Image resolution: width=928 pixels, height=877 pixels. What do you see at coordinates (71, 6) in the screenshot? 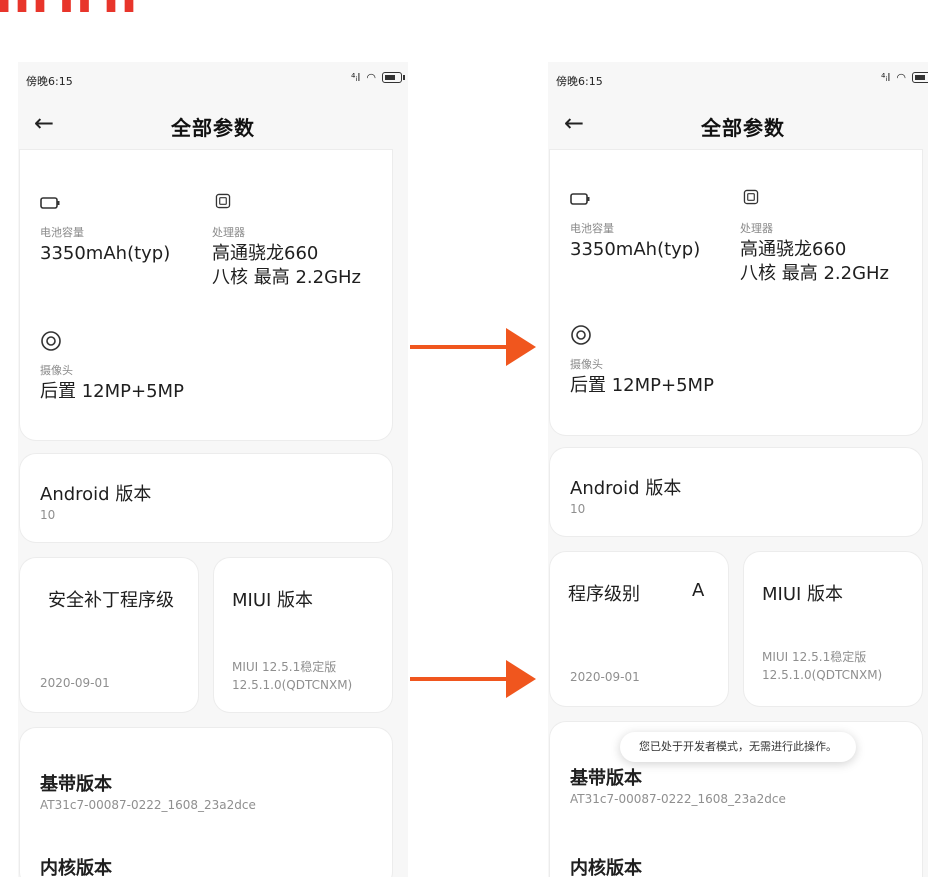
I see `top-caption-fragment: ▌▌▌ ▌▌ ▌▌` at bounding box center [71, 6].